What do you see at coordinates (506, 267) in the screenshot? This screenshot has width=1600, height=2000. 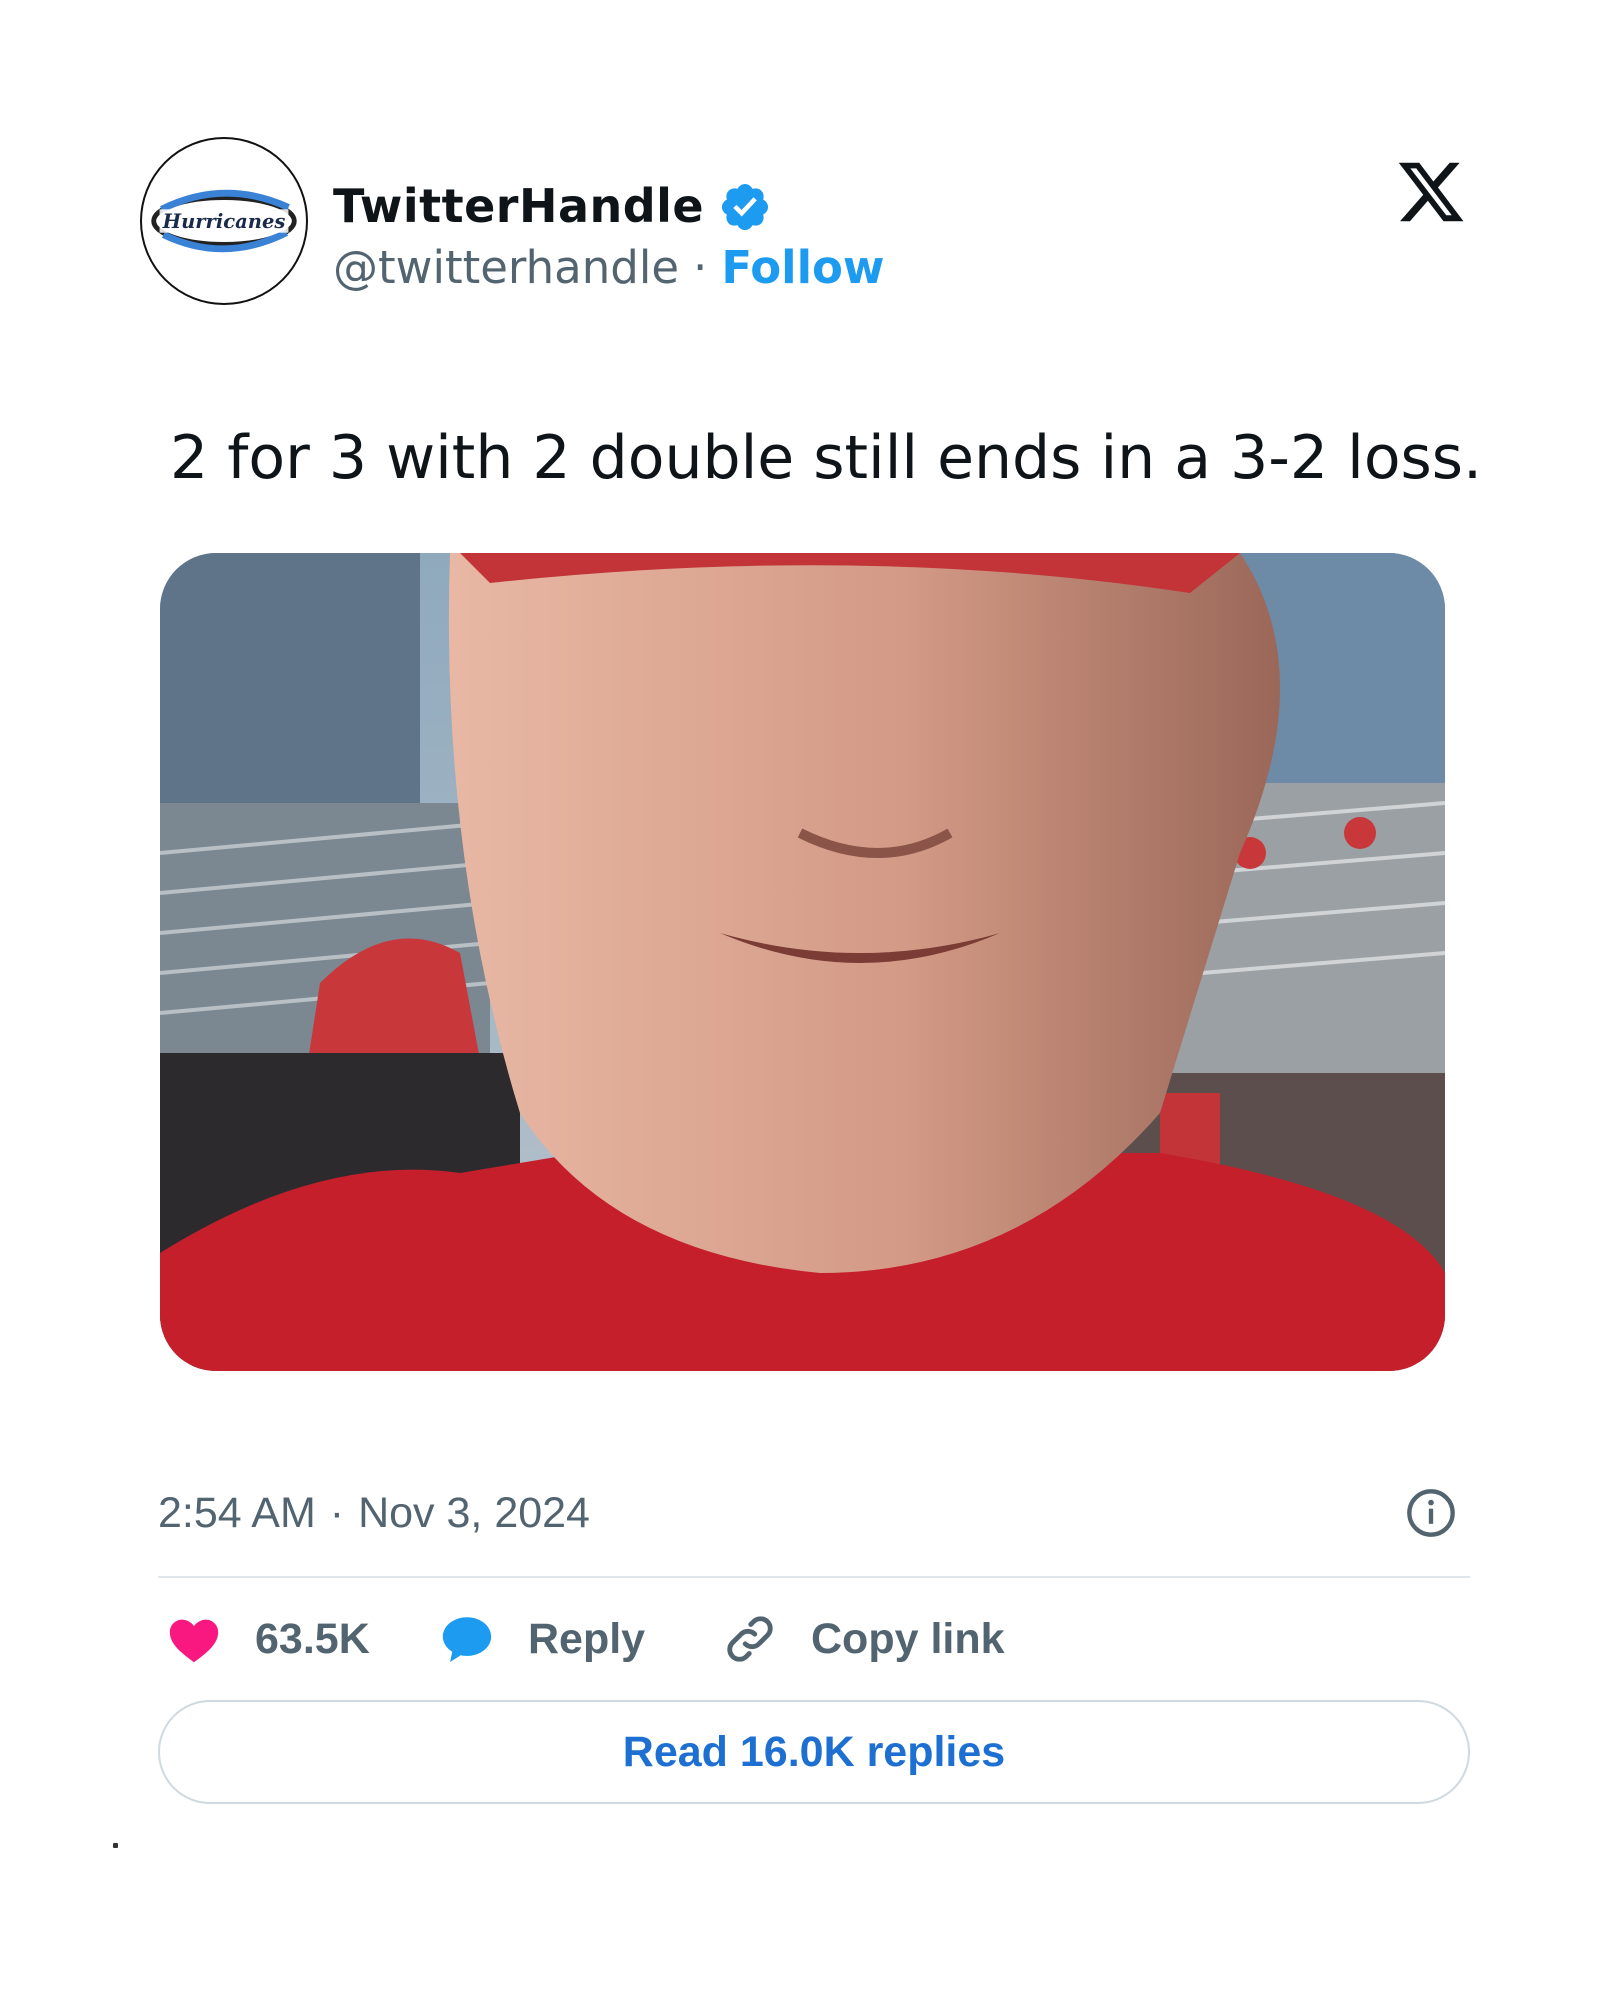 I see `handle: @twitterhandle` at bounding box center [506, 267].